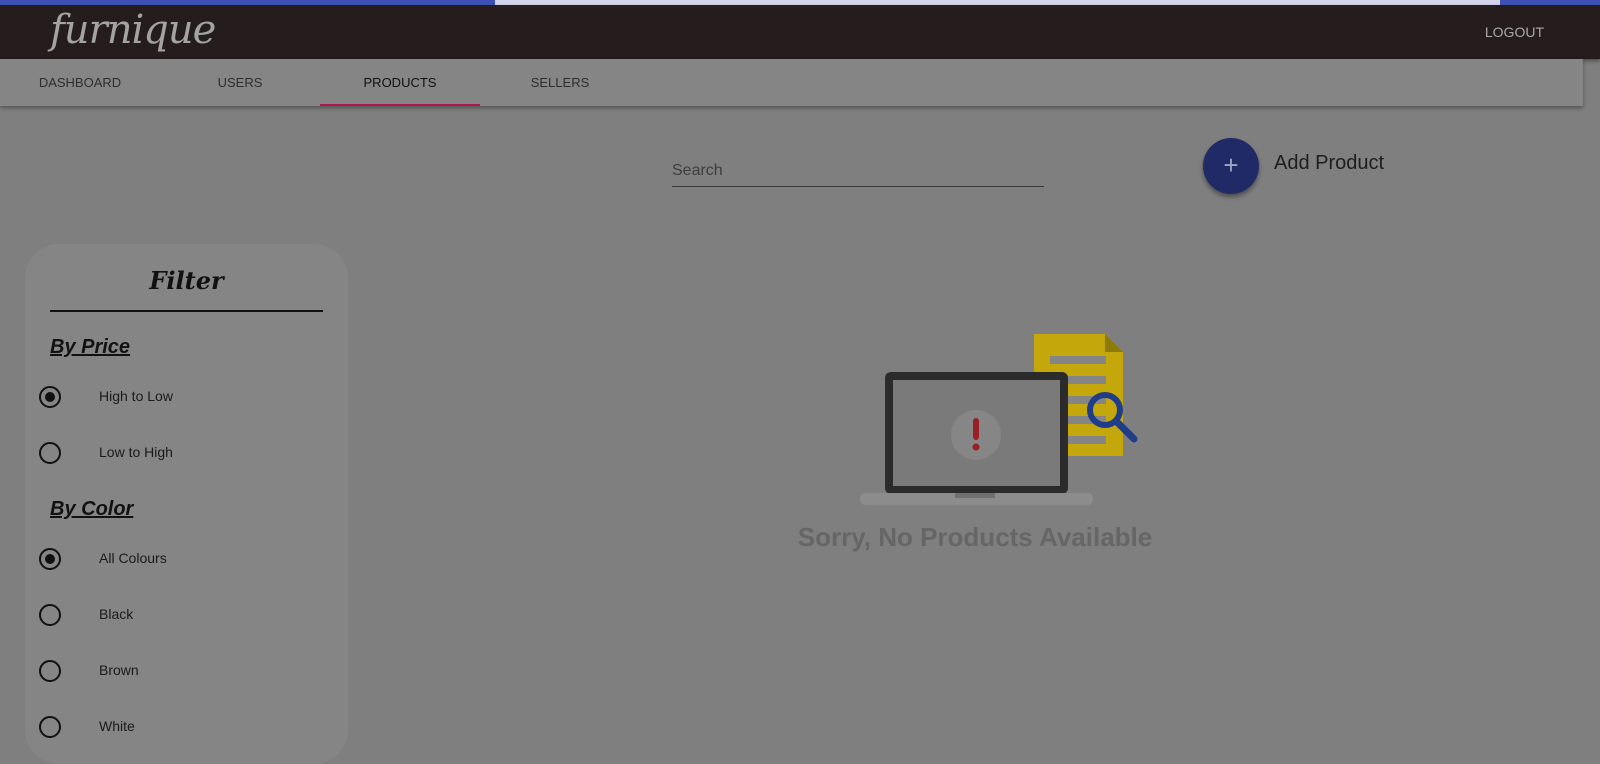 This screenshot has height=764, width=1600. What do you see at coordinates (240, 82) in the screenshot?
I see `tab-users: USERS` at bounding box center [240, 82].